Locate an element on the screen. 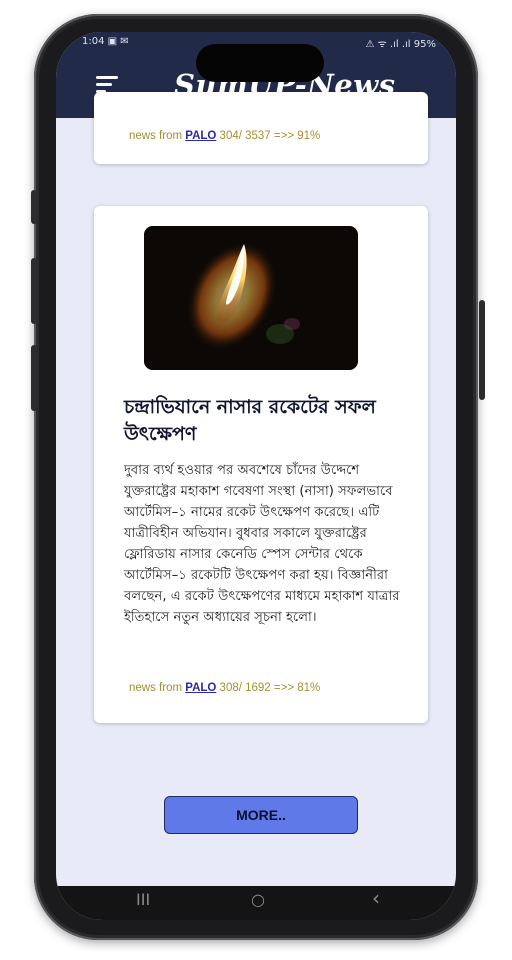 The width and height of the screenshot is (512, 960). news-card-previous: news from PALO 304/ 3537 =>> 91% is located at coordinates (261, 128).